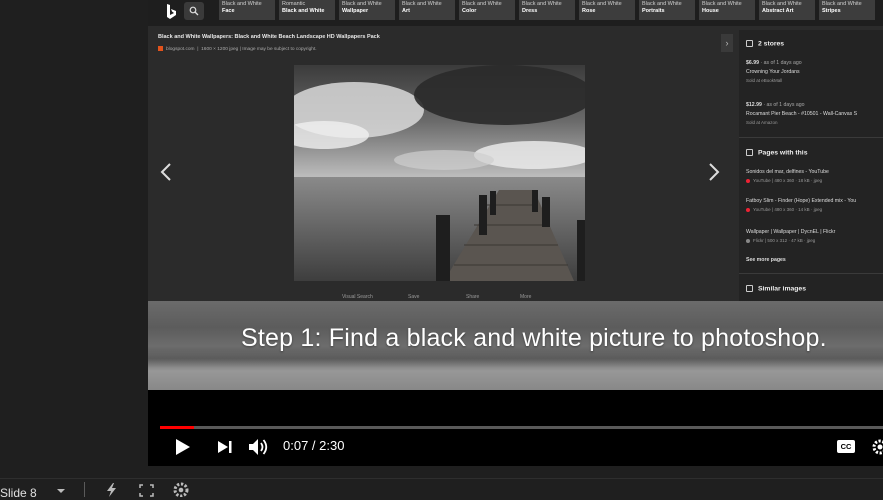  What do you see at coordinates (667, 10) in the screenshot?
I see `related-search-chip: Black and White Portraits` at bounding box center [667, 10].